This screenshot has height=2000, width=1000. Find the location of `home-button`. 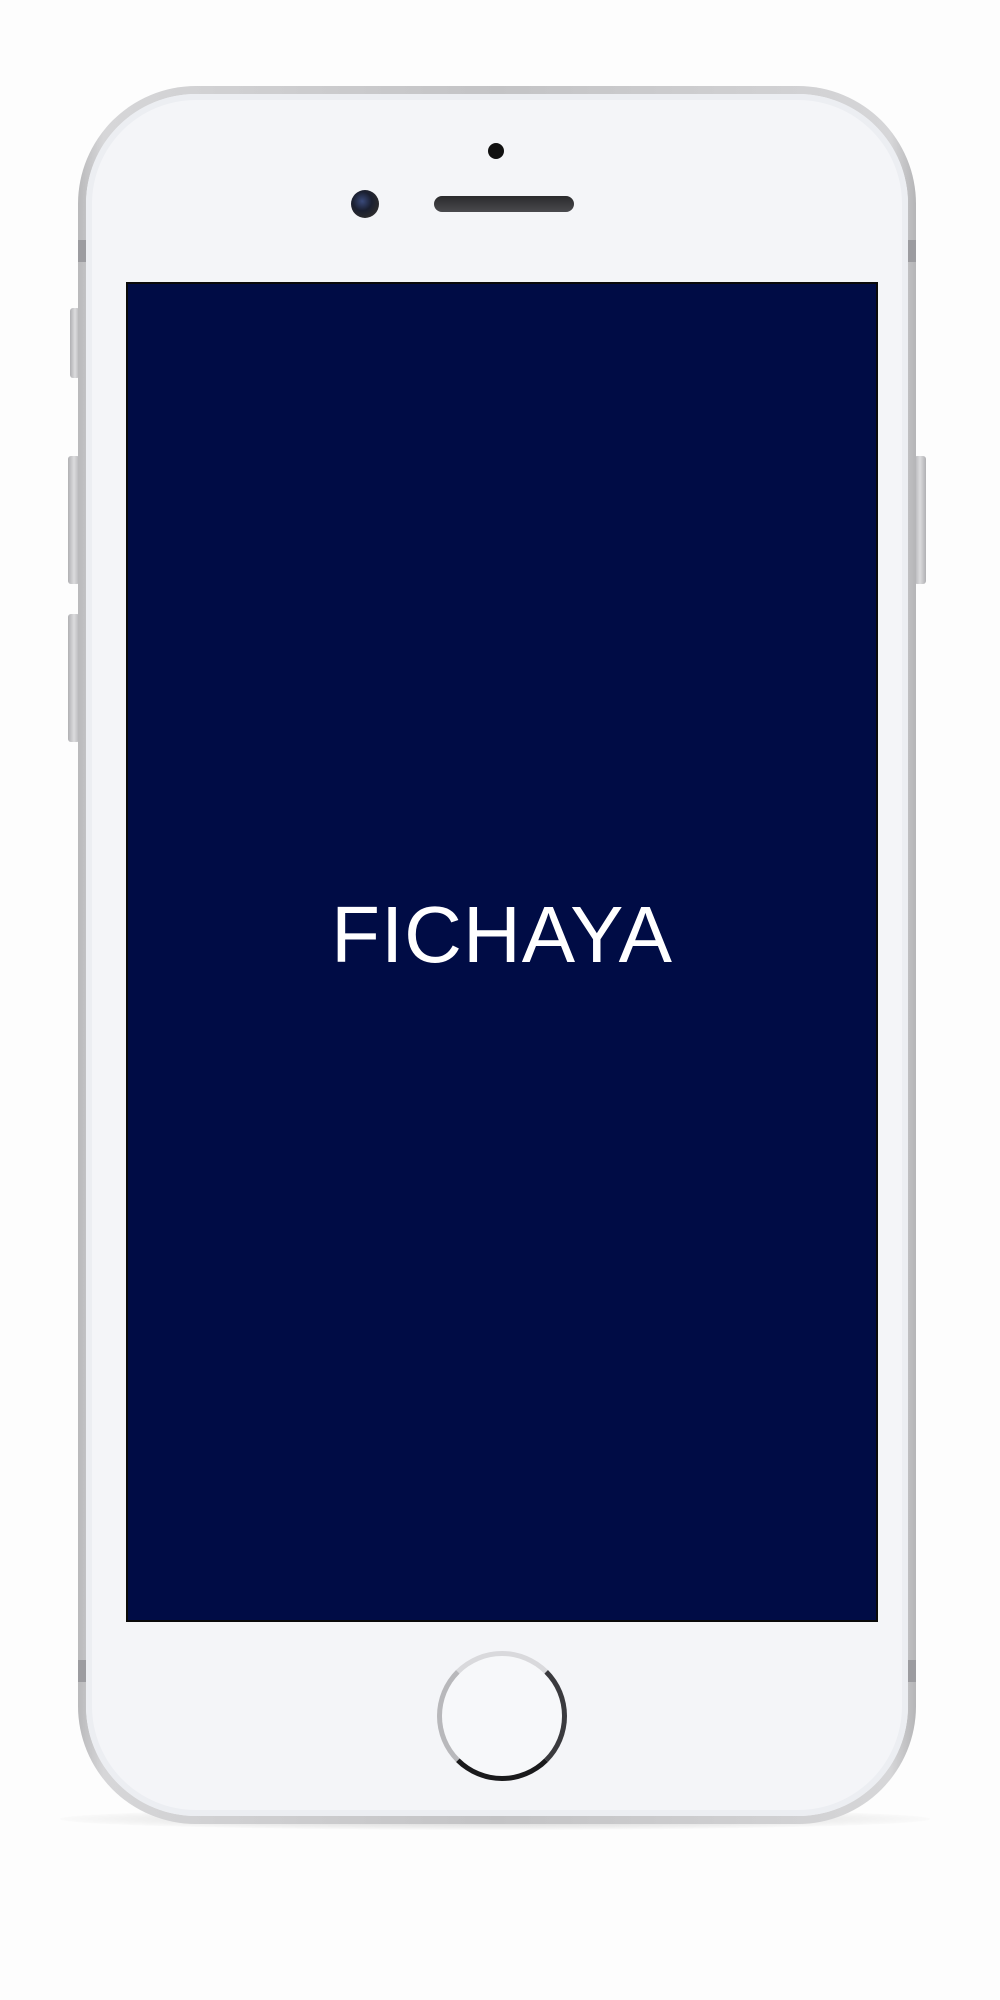

home-button is located at coordinates (502, 1716).